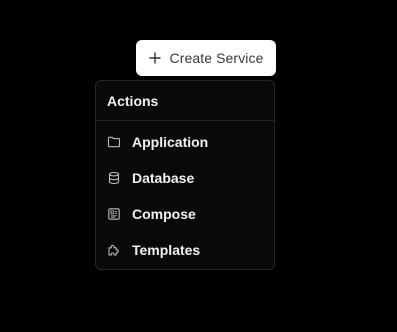 Image resolution: width=397 pixels, height=332 pixels. I want to click on menu-item-templates: Templates, so click(185, 250).